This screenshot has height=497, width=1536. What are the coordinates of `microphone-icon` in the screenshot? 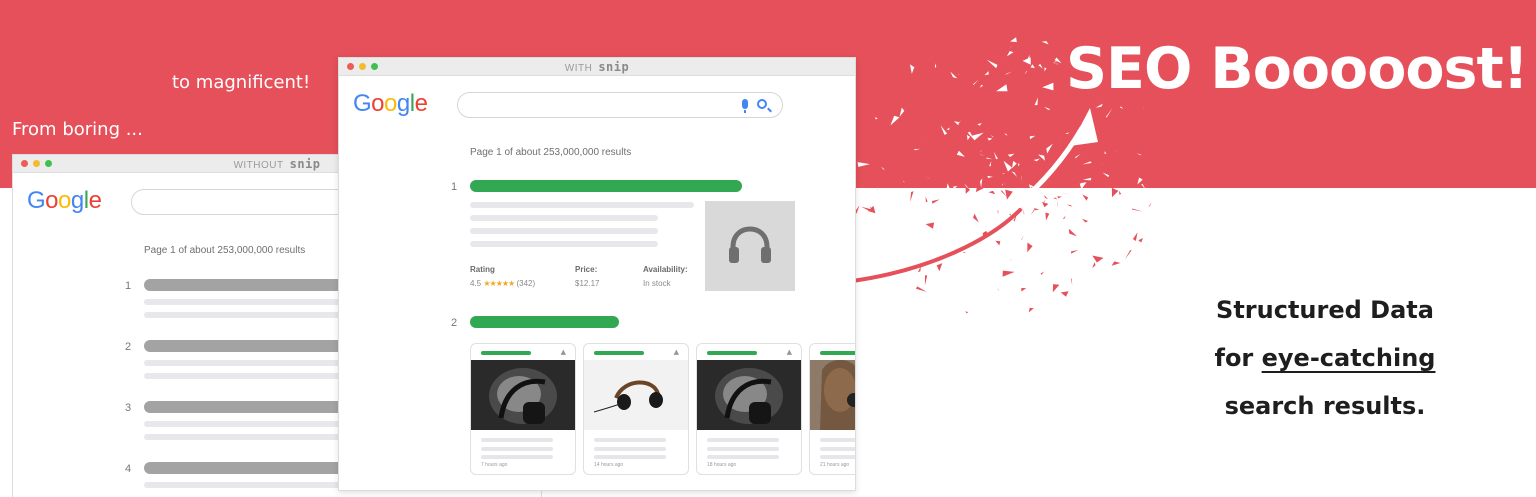 It's located at (745, 106).